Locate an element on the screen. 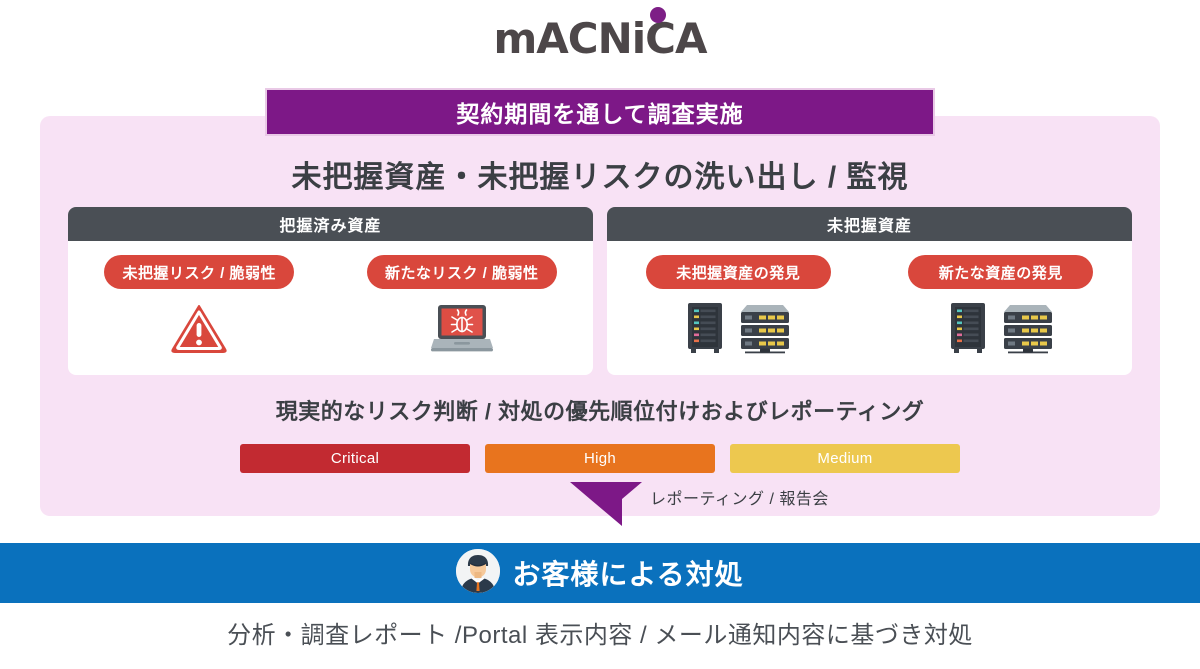 The height and width of the screenshot is (669, 1200). survey-period-banner: 契約期間を通して調査実施 is located at coordinates (600, 112).